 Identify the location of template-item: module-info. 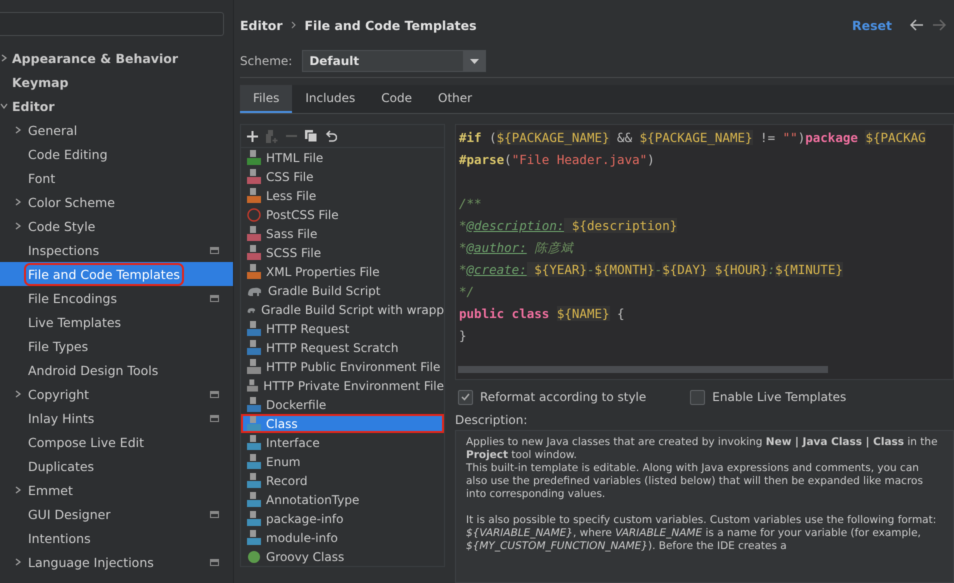
(342, 537).